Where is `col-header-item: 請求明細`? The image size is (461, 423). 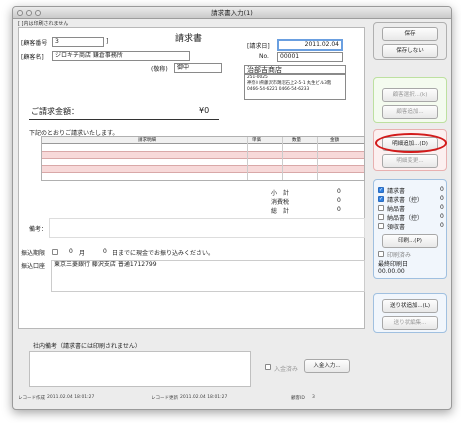
col-header-item: 請求明細 is located at coordinates (147, 140).